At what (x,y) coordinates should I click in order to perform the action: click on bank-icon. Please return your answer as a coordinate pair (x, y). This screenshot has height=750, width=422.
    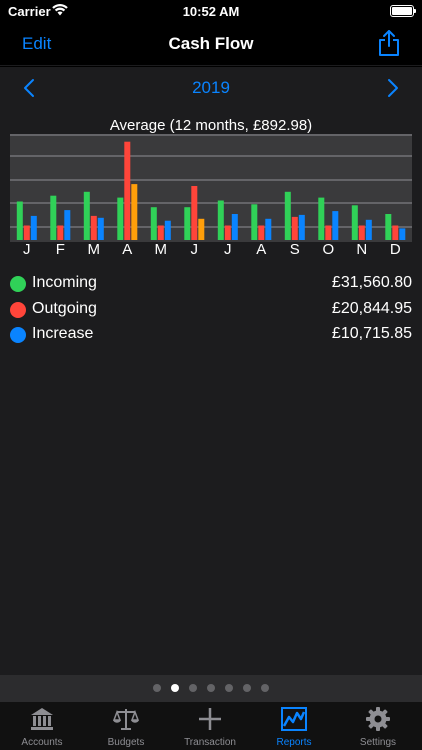
    Looking at the image, I should click on (42, 719).